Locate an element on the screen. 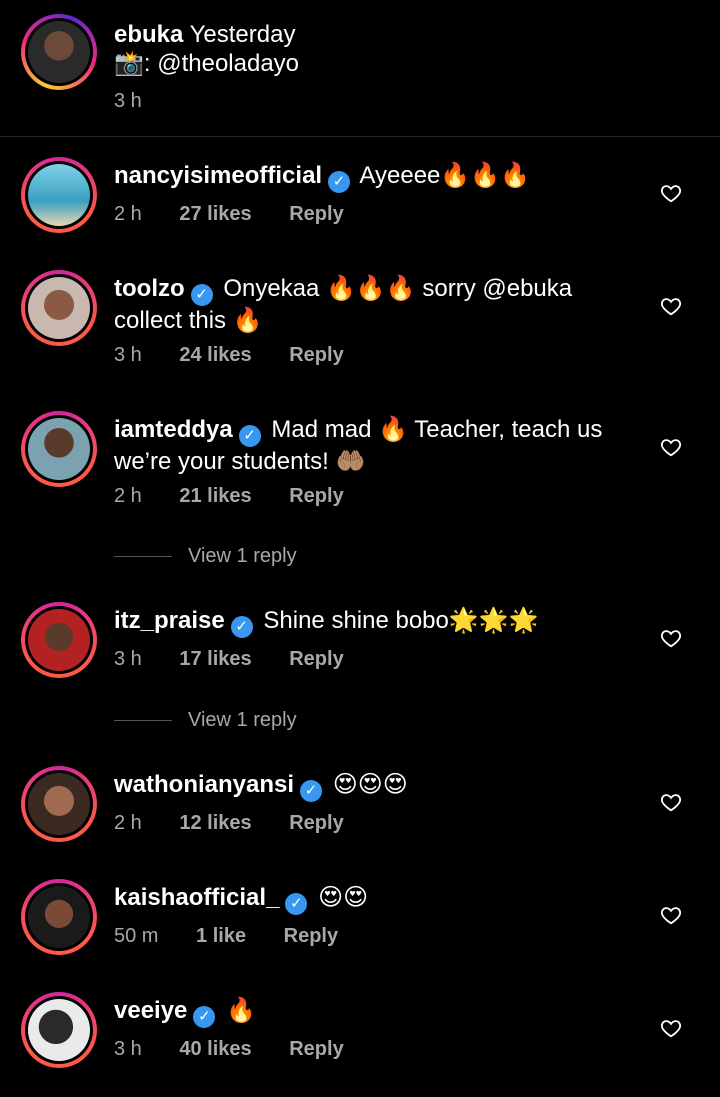  comment-meta: 3 h 24 likes Reply is located at coordinates (245, 355).